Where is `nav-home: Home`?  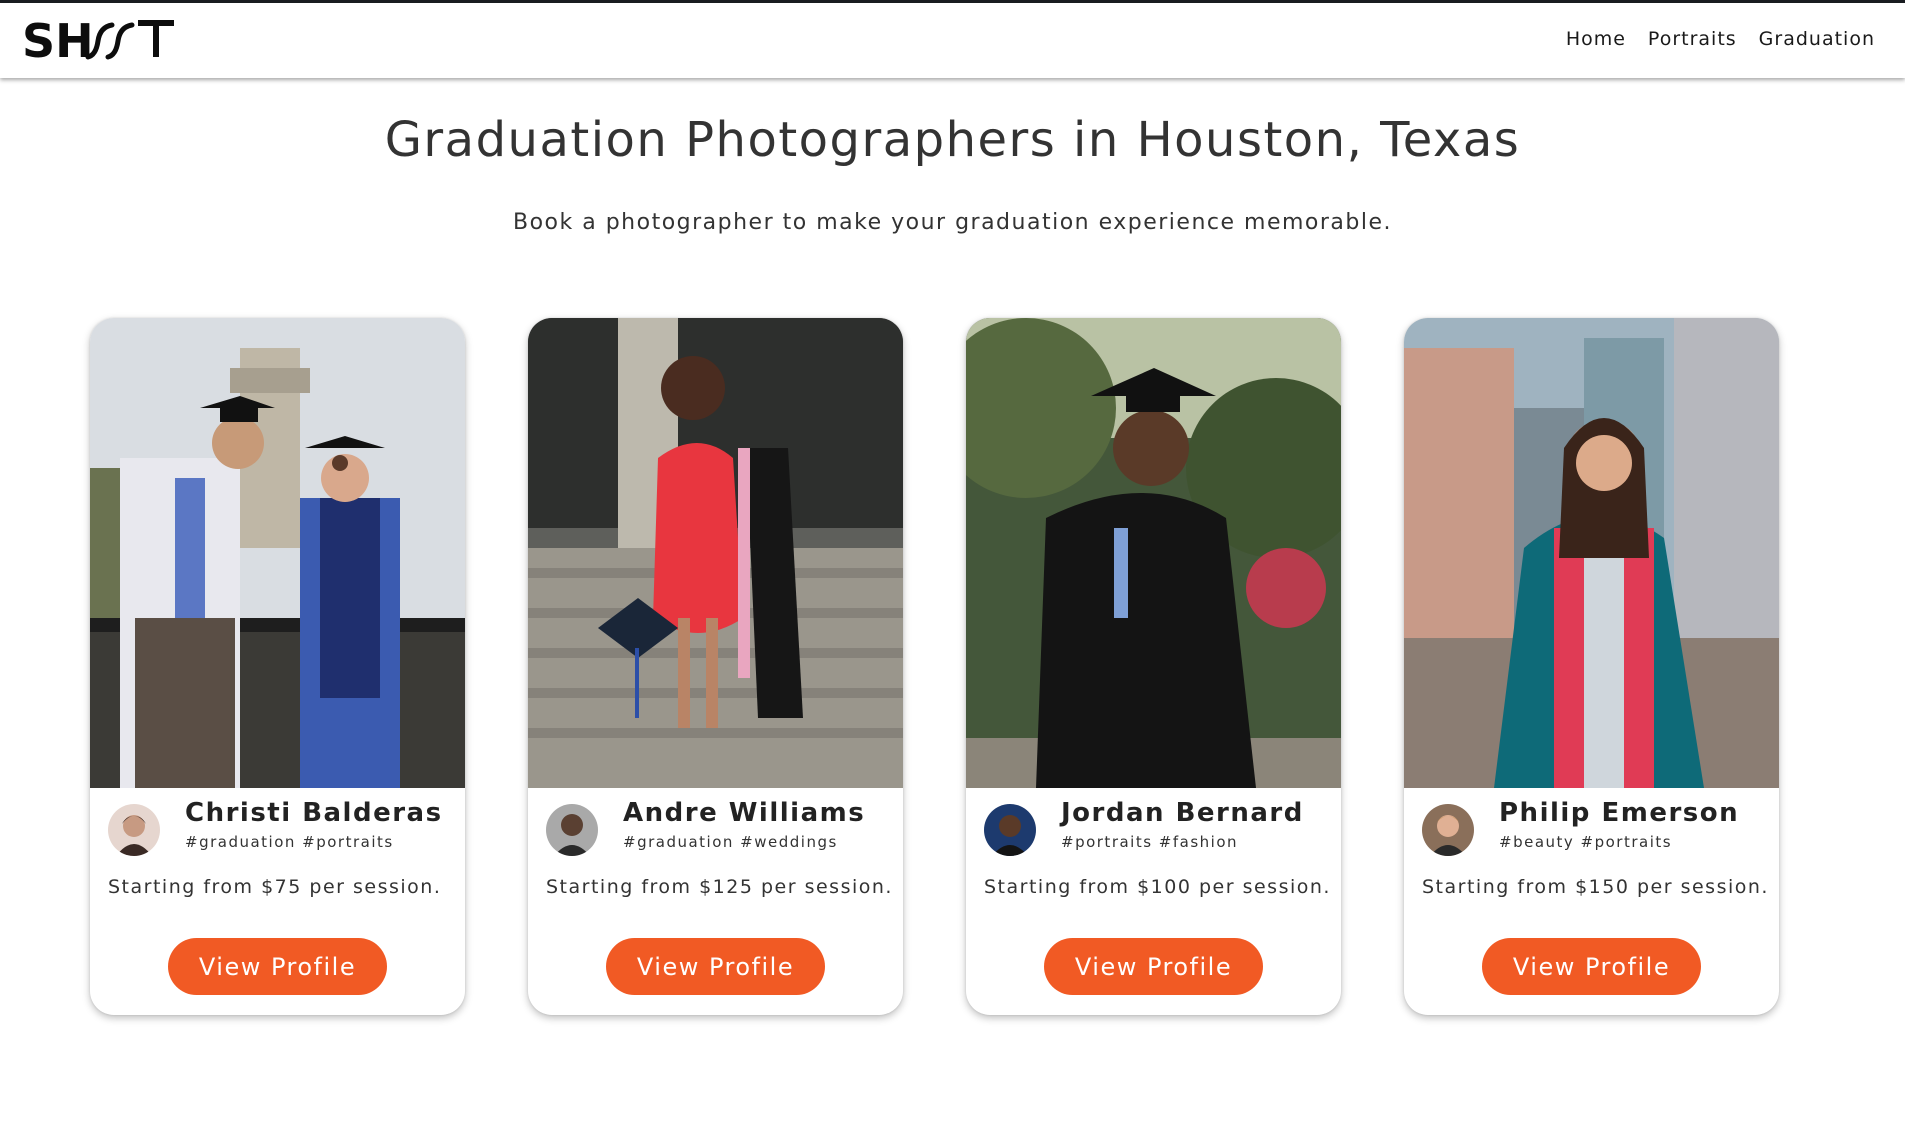 nav-home: Home is located at coordinates (1596, 39).